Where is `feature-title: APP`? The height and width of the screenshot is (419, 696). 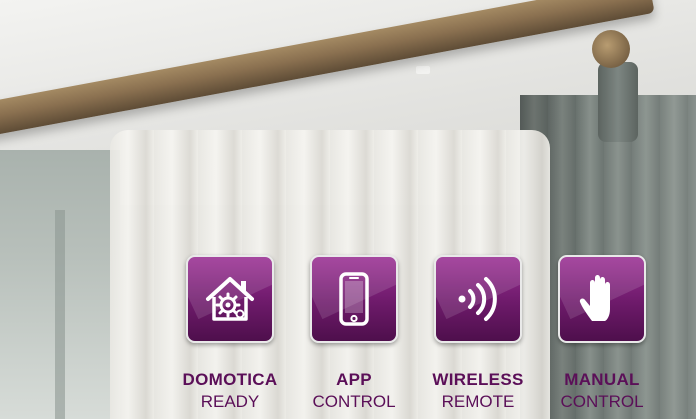 feature-title: APP is located at coordinates (354, 379).